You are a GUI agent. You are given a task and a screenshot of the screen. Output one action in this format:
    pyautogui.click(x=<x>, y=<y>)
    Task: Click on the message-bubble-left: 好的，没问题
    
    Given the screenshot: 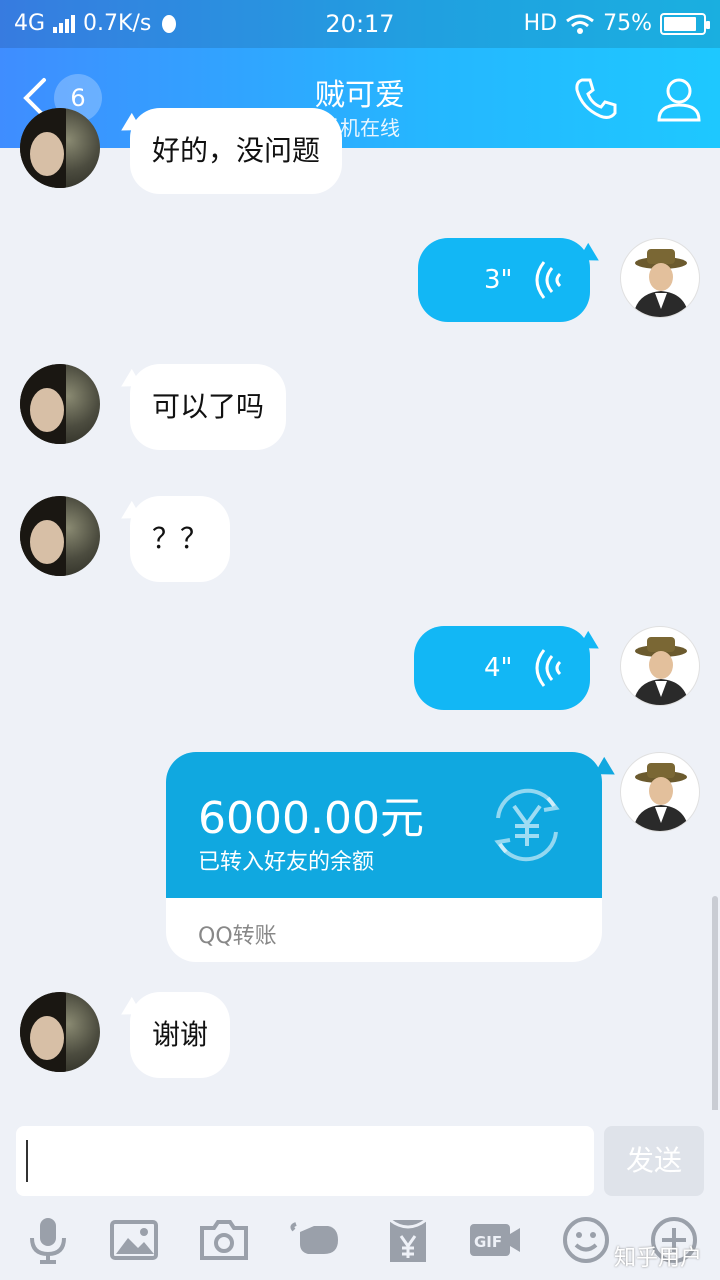 What is the action you would take?
    pyautogui.click(x=236, y=151)
    